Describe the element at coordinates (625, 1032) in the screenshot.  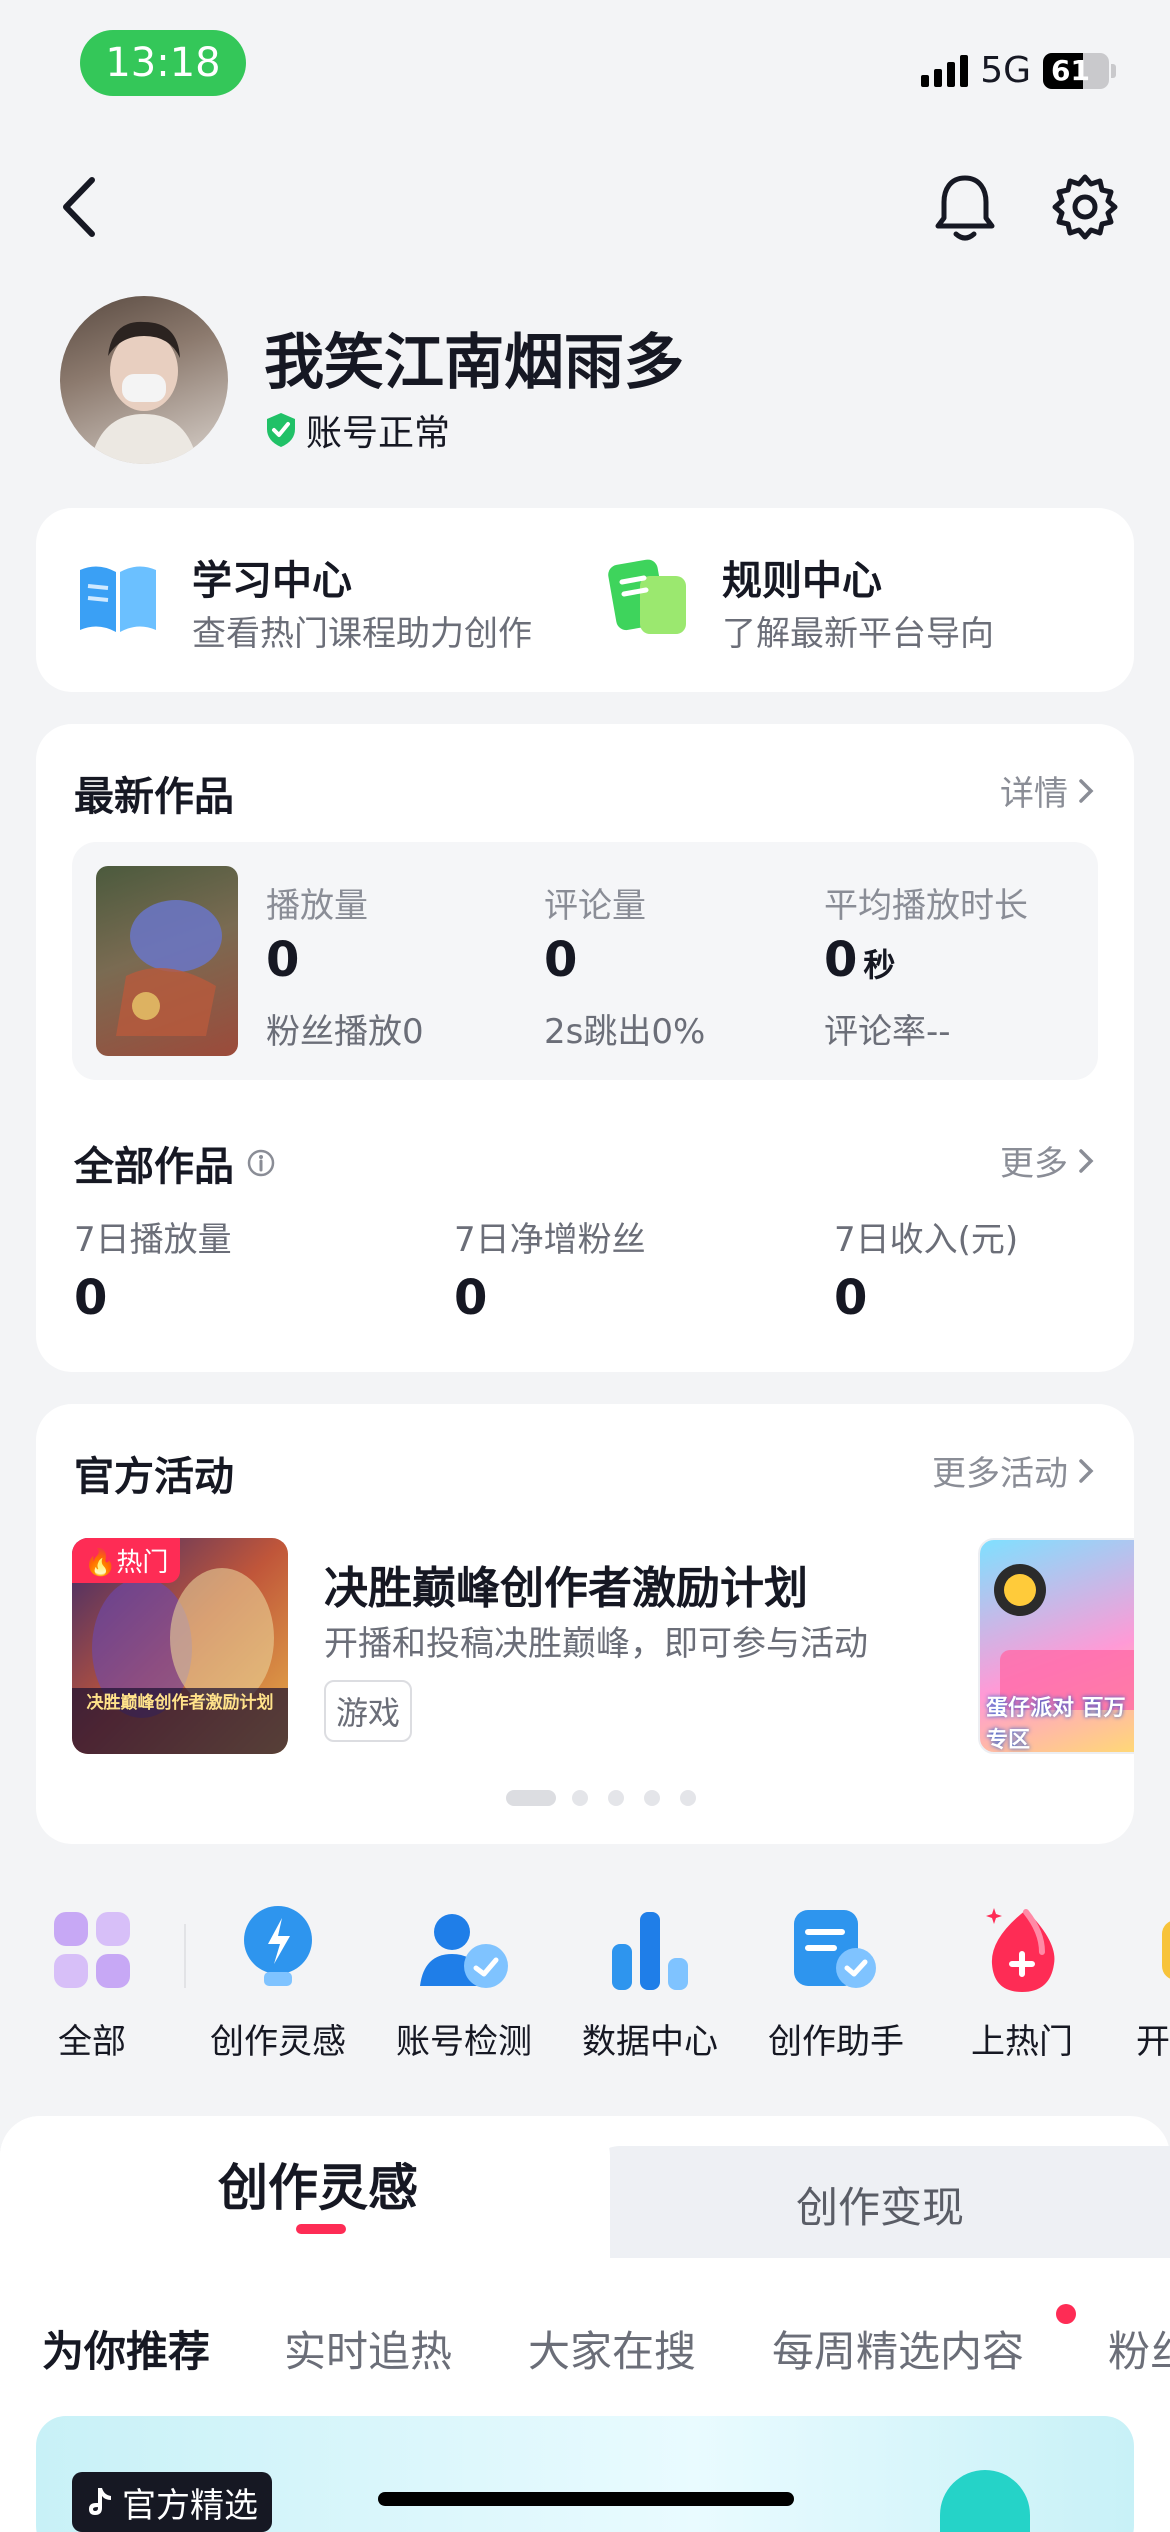
I see `stat-sub-bounce: 2s跳出0%` at that location.